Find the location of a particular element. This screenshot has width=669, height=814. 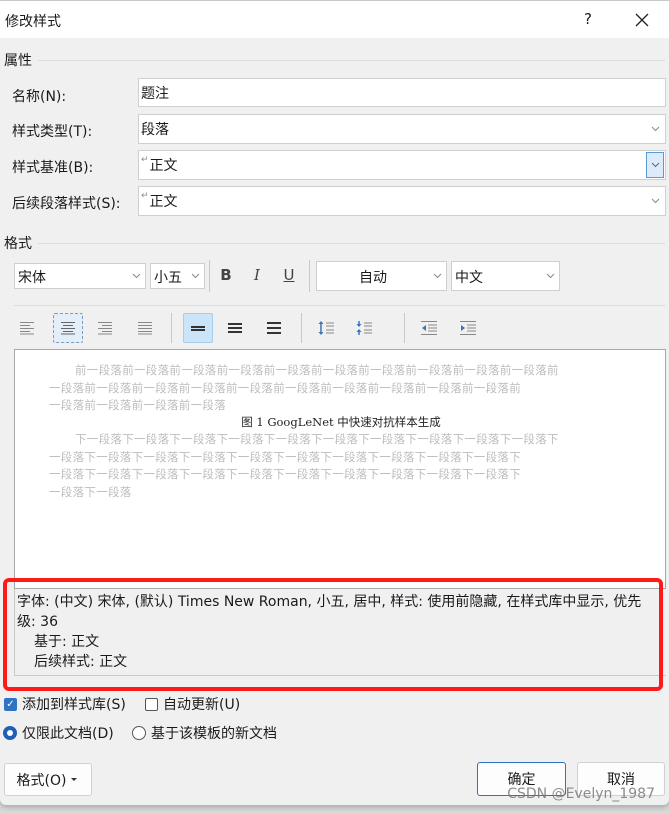

toolbar-divider is located at coordinates (339, 305).